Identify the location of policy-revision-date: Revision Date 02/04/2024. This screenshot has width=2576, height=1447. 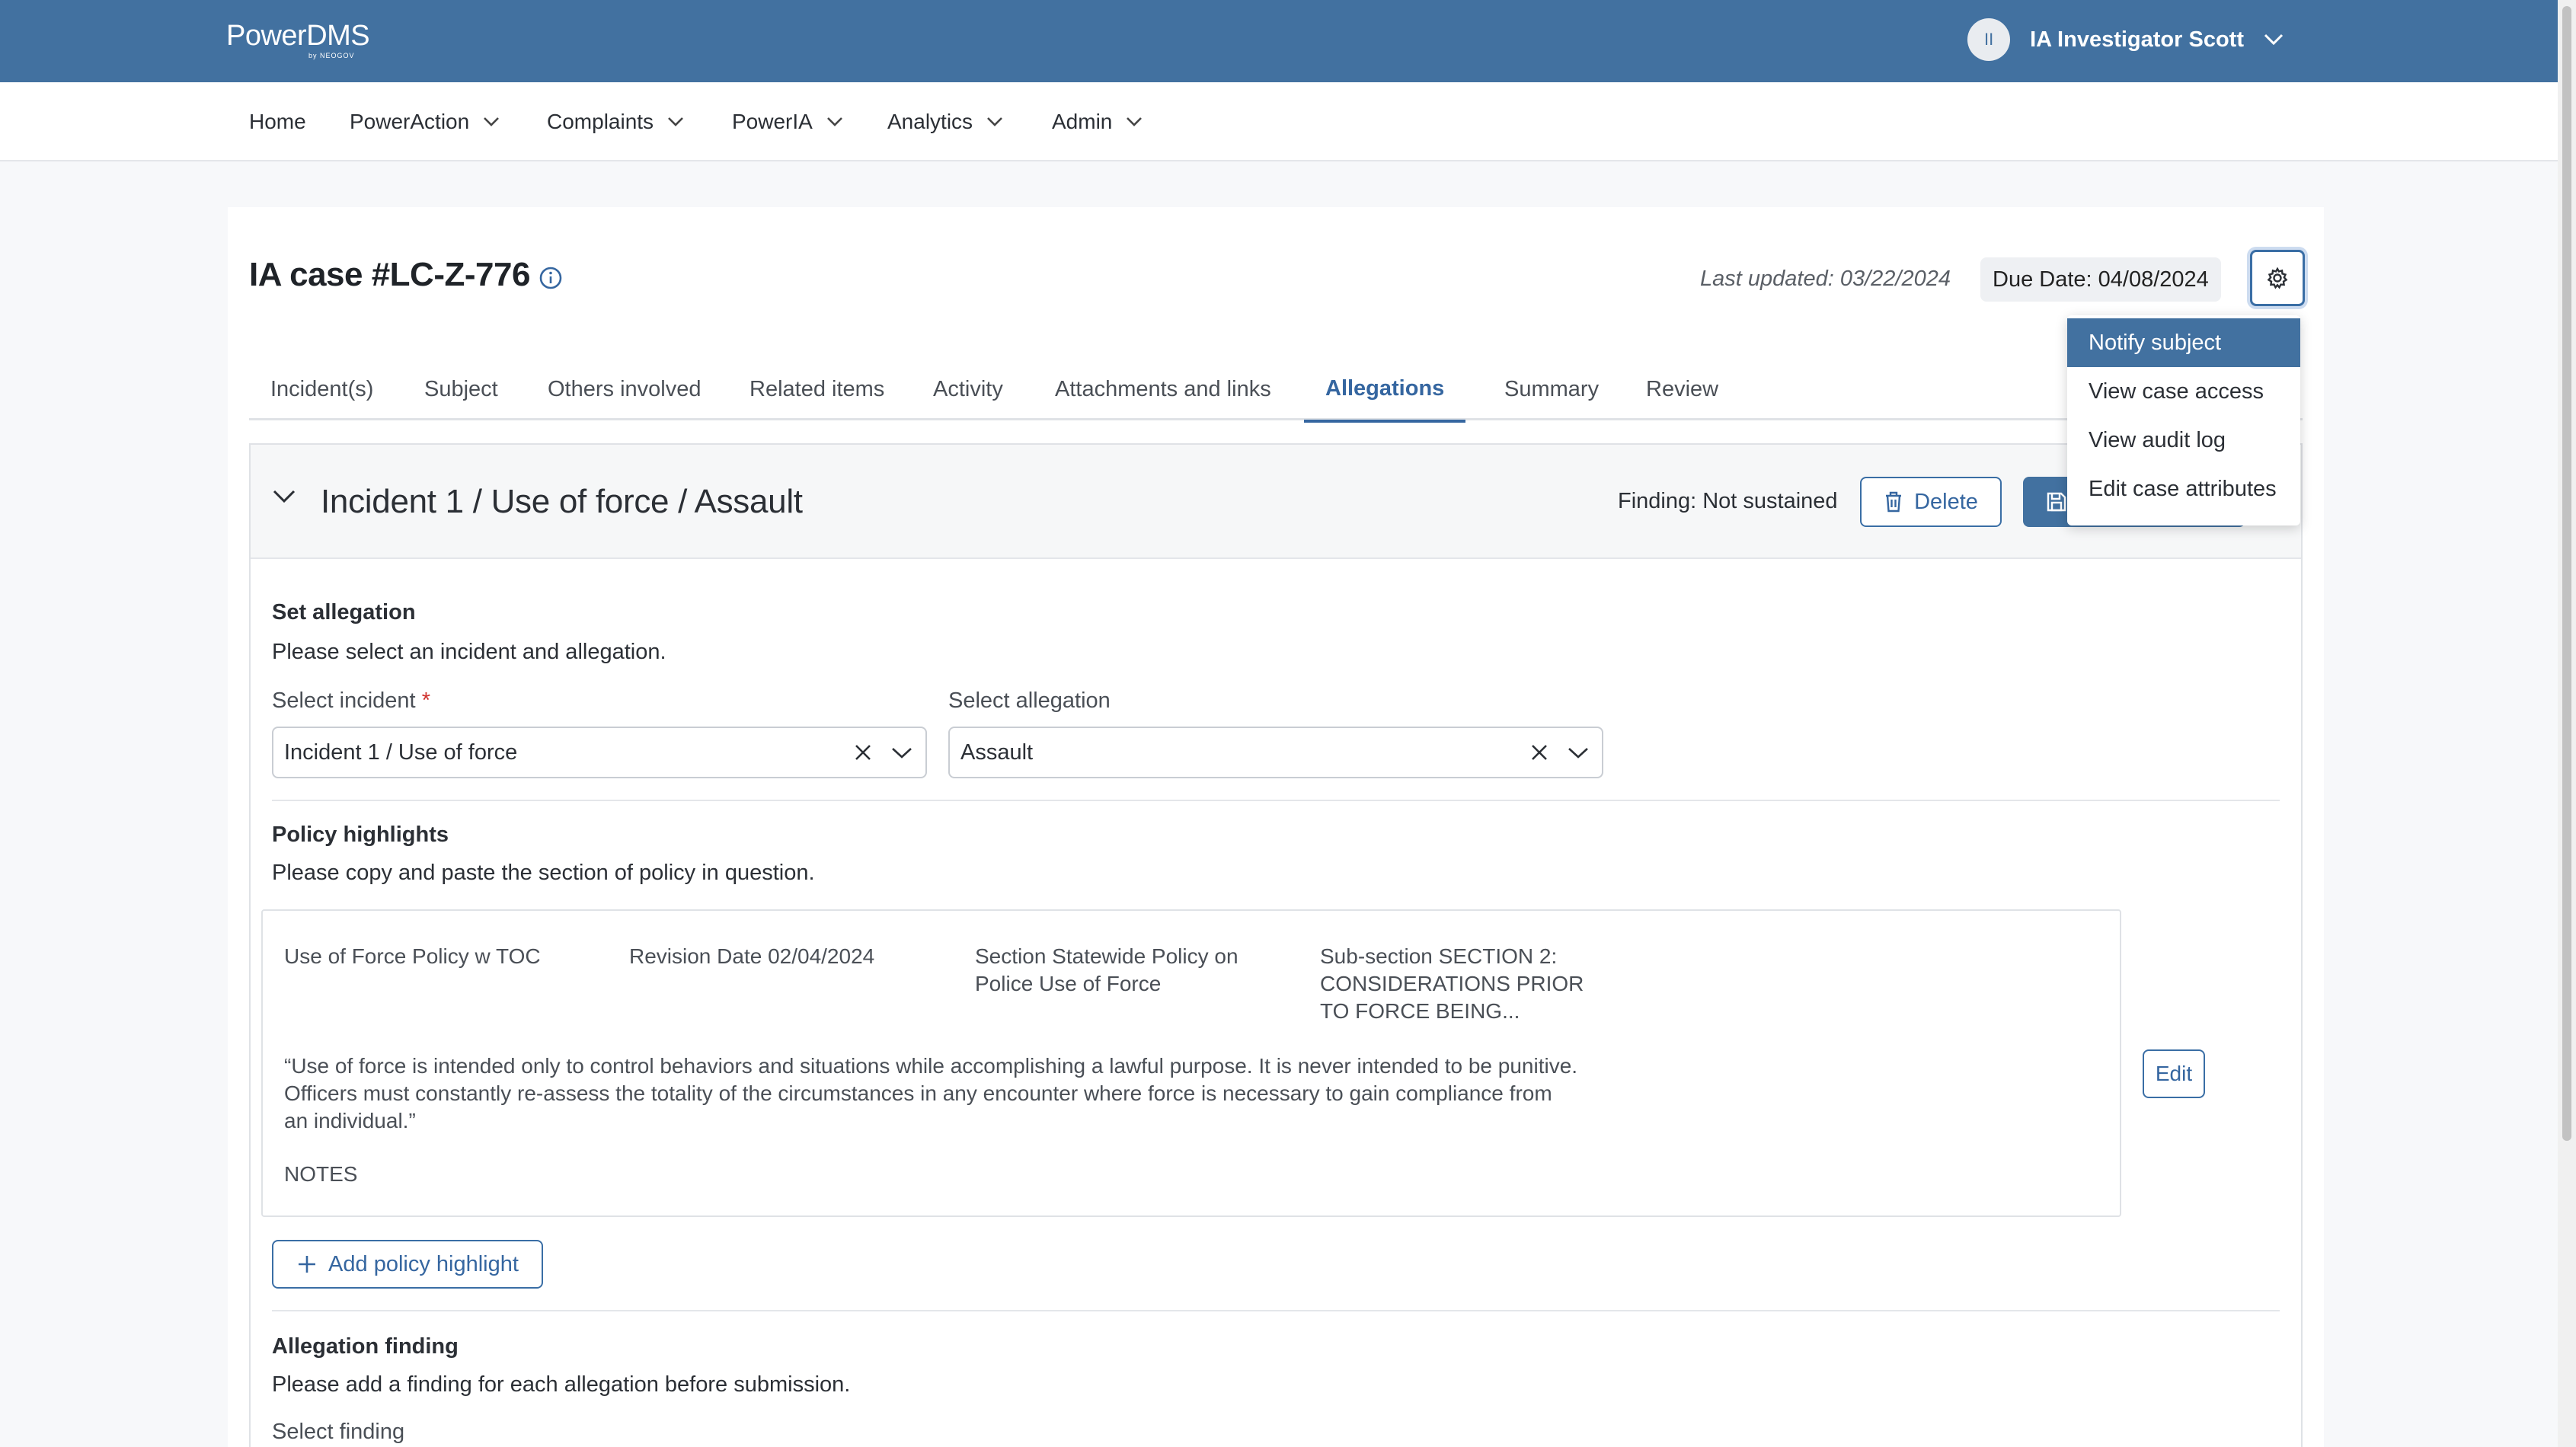
(752, 956).